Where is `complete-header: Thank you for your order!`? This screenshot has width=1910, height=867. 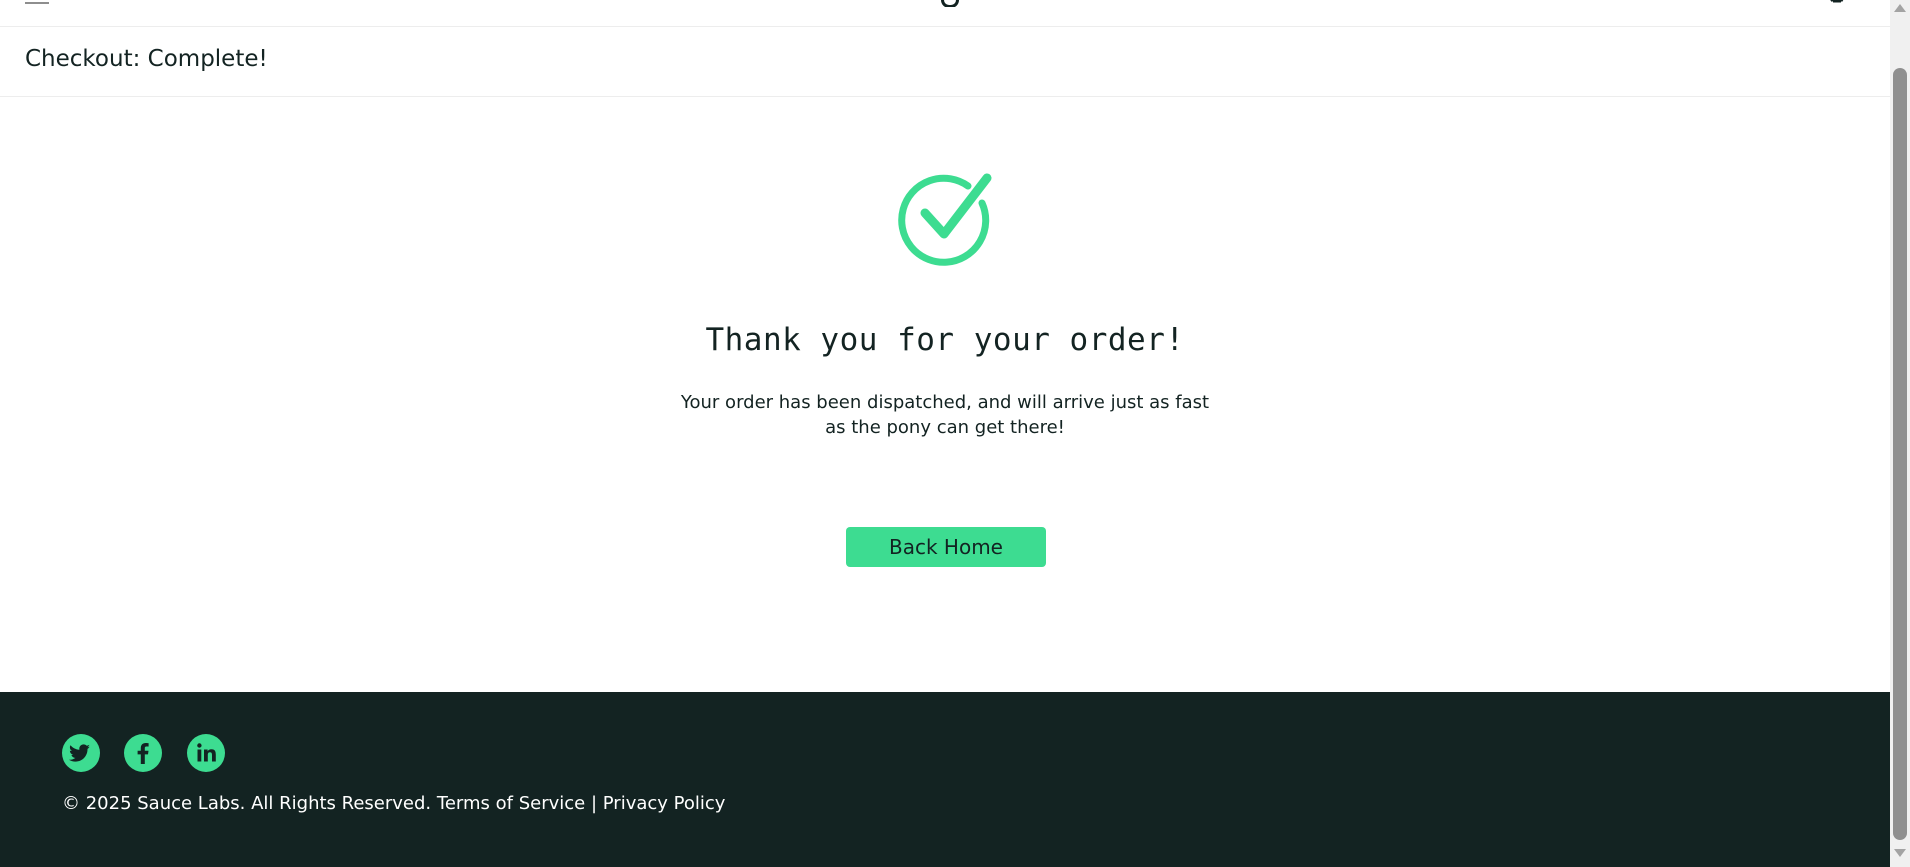 complete-header: Thank you for your order! is located at coordinates (945, 340).